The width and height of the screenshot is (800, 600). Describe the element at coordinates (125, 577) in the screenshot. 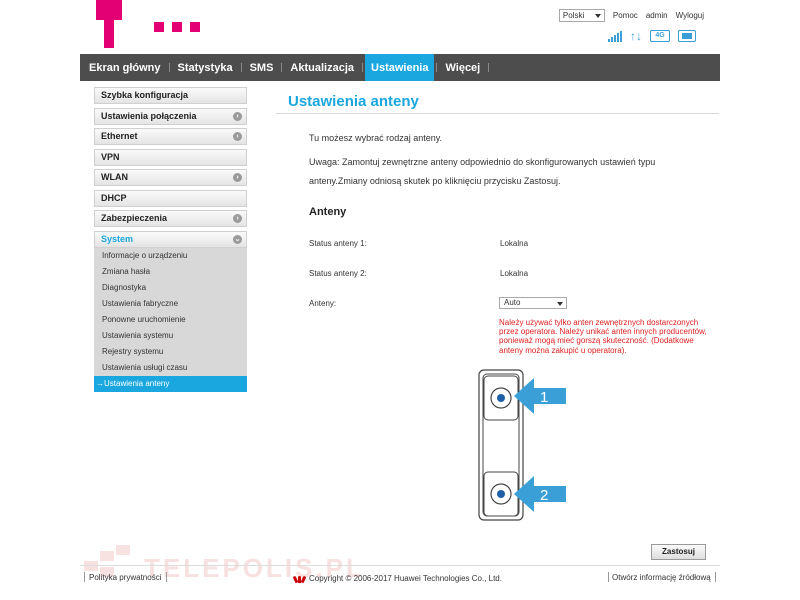

I see `privacy-policy-link: Polityka prywatności` at that location.